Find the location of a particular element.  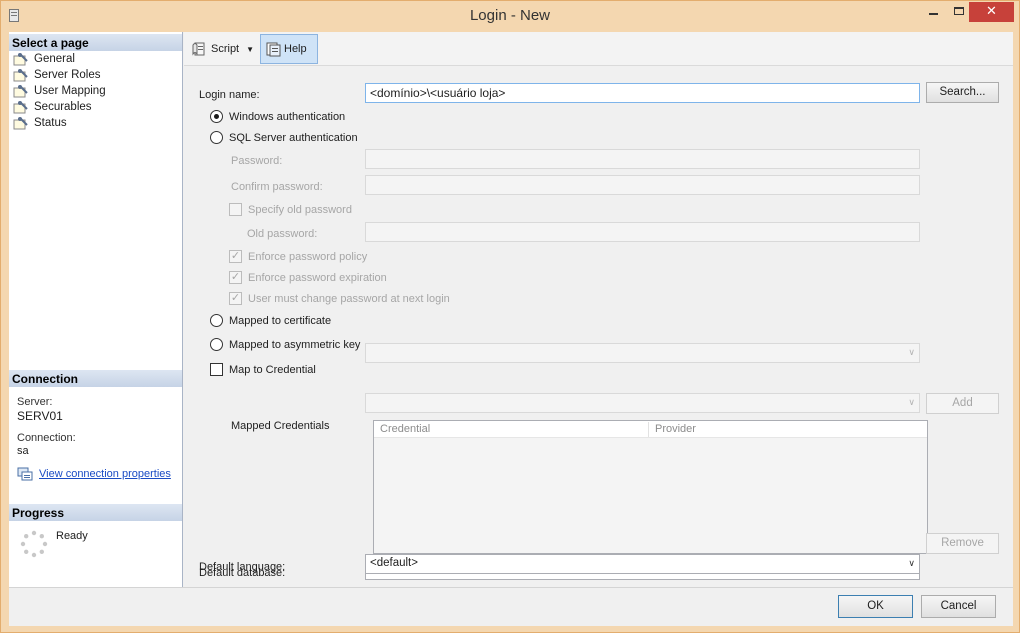

default-language-label: Default language: is located at coordinates (242, 567).